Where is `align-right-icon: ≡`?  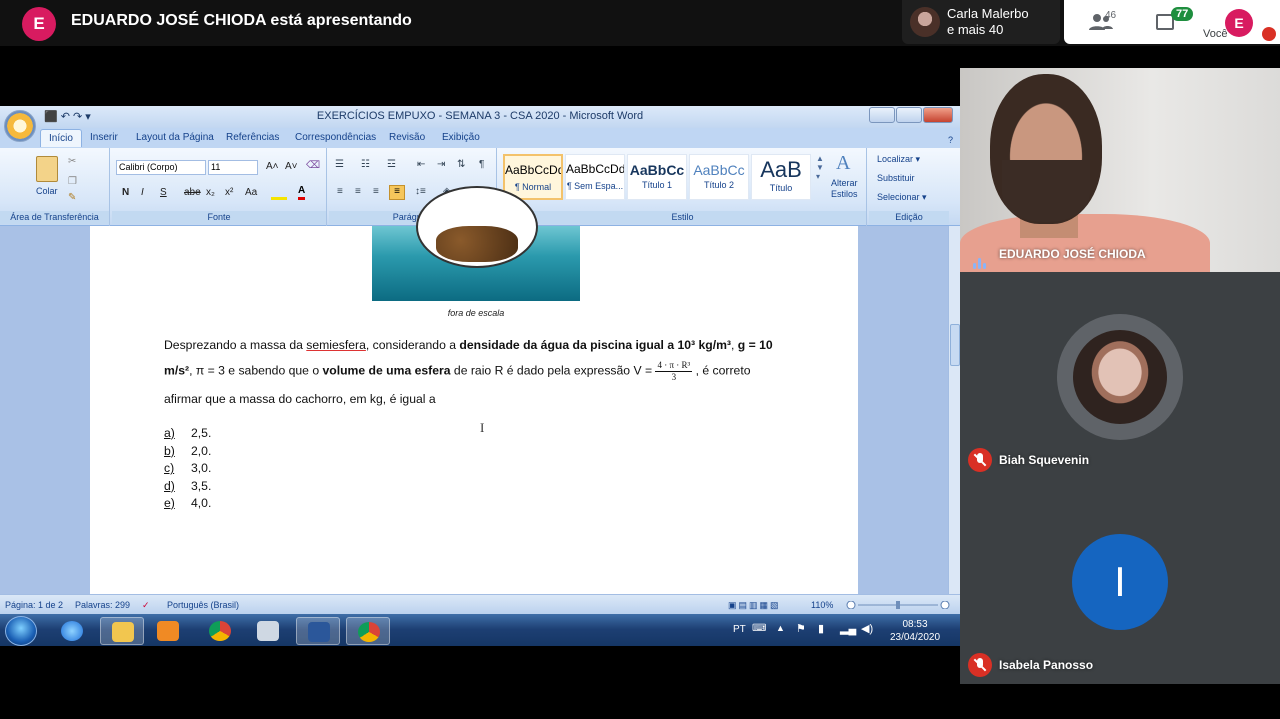 align-right-icon: ≡ is located at coordinates (376, 191).